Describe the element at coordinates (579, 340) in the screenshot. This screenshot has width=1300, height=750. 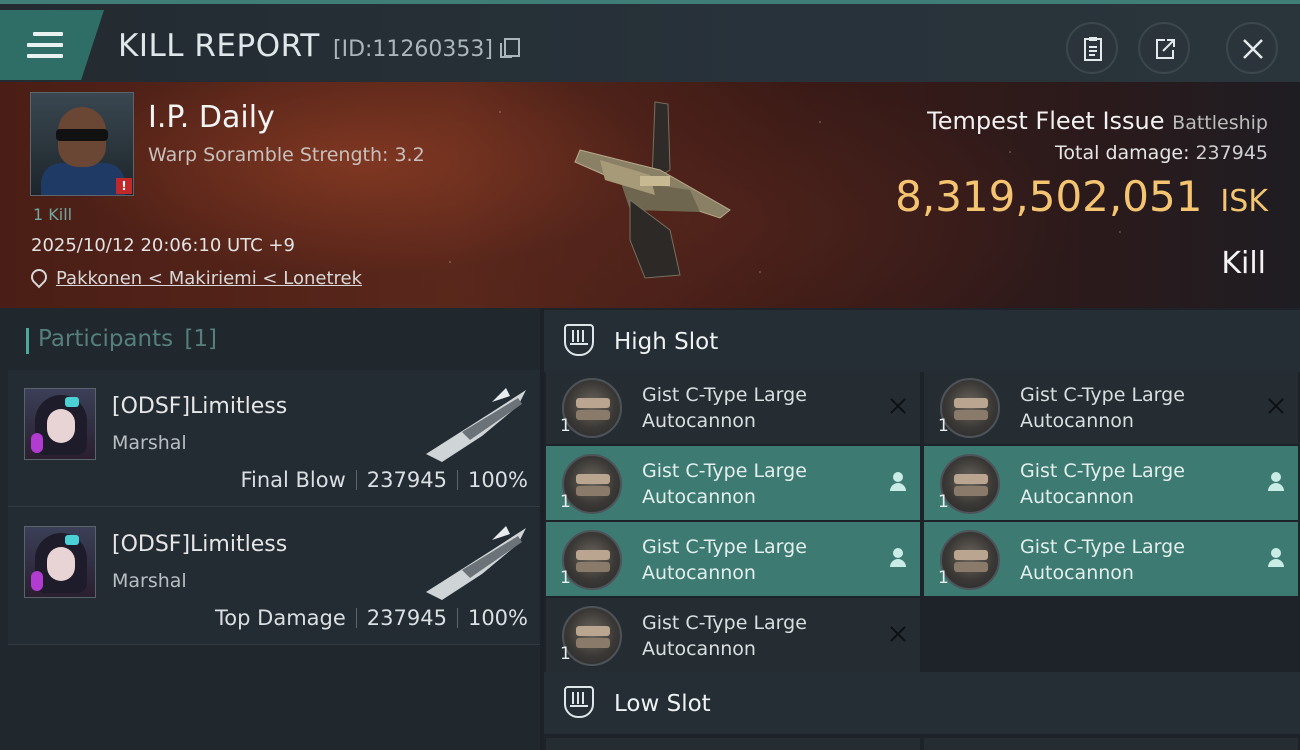
I see `high-slot-icon` at that location.